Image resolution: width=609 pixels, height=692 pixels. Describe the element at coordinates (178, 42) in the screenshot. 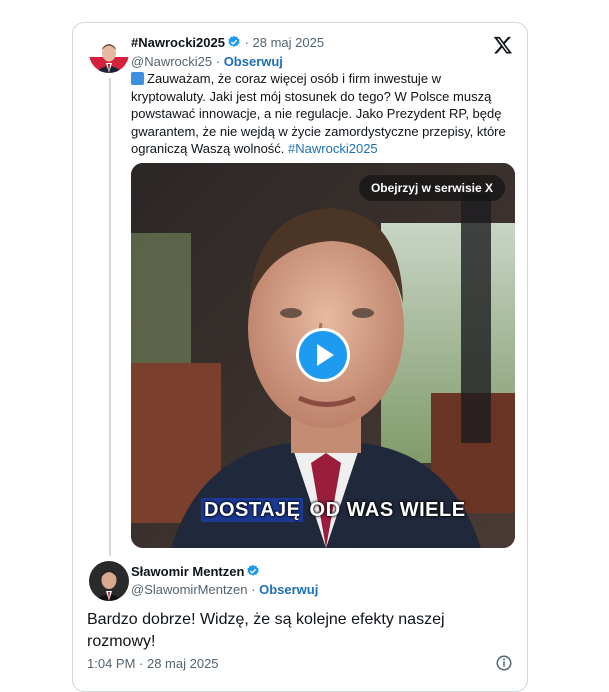

I see `quoted-display-name: #Nawrocki2025` at that location.